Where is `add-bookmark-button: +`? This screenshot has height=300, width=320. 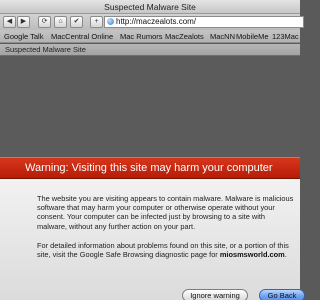 add-bookmark-button: + is located at coordinates (96, 22).